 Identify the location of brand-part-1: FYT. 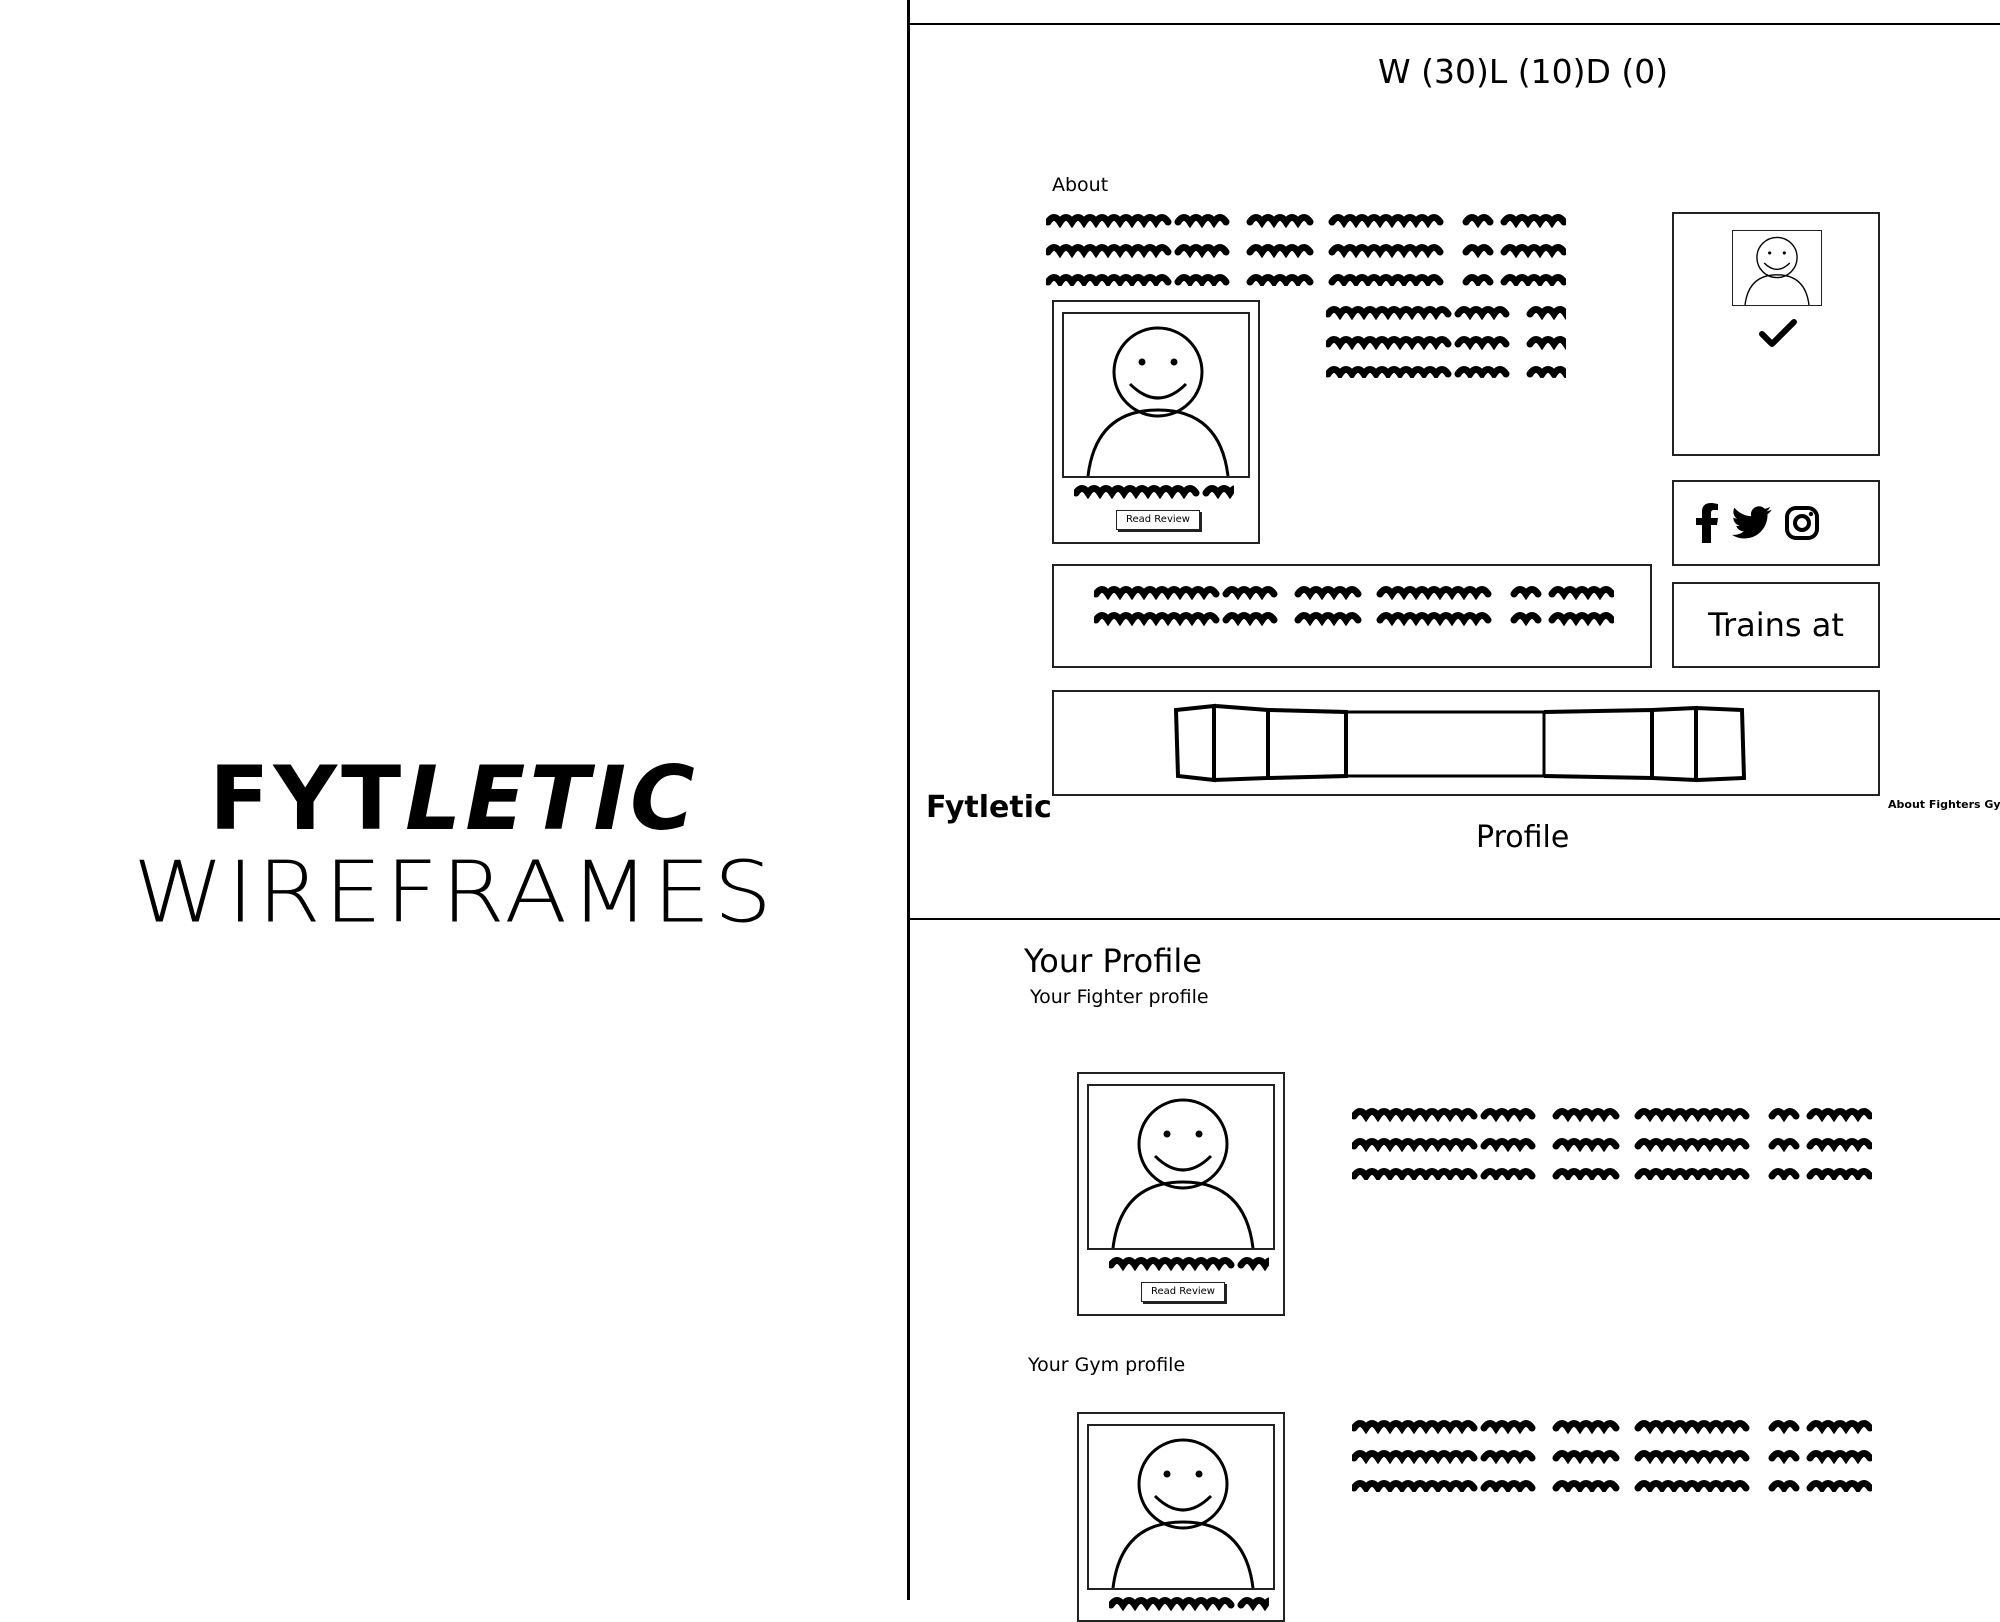
(307, 798).